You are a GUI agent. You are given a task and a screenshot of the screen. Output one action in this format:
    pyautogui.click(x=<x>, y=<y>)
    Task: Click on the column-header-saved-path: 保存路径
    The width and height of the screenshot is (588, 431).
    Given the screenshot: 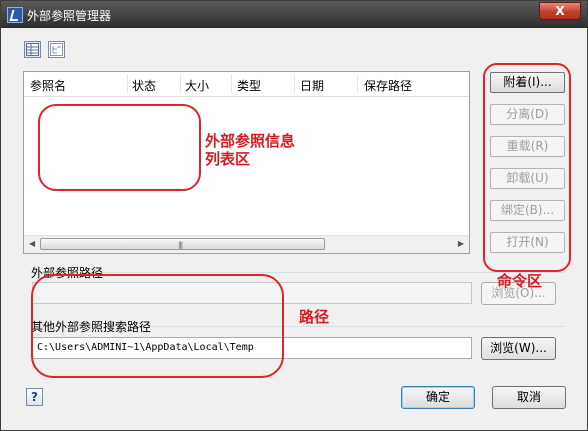 What is the action you would take?
    pyautogui.click(x=388, y=85)
    